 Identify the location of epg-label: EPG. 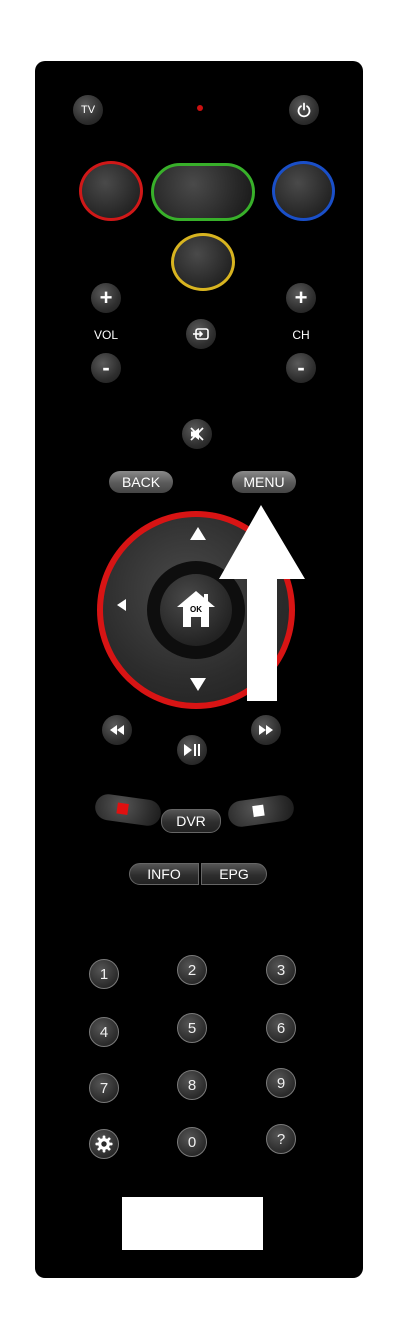
(234, 874).